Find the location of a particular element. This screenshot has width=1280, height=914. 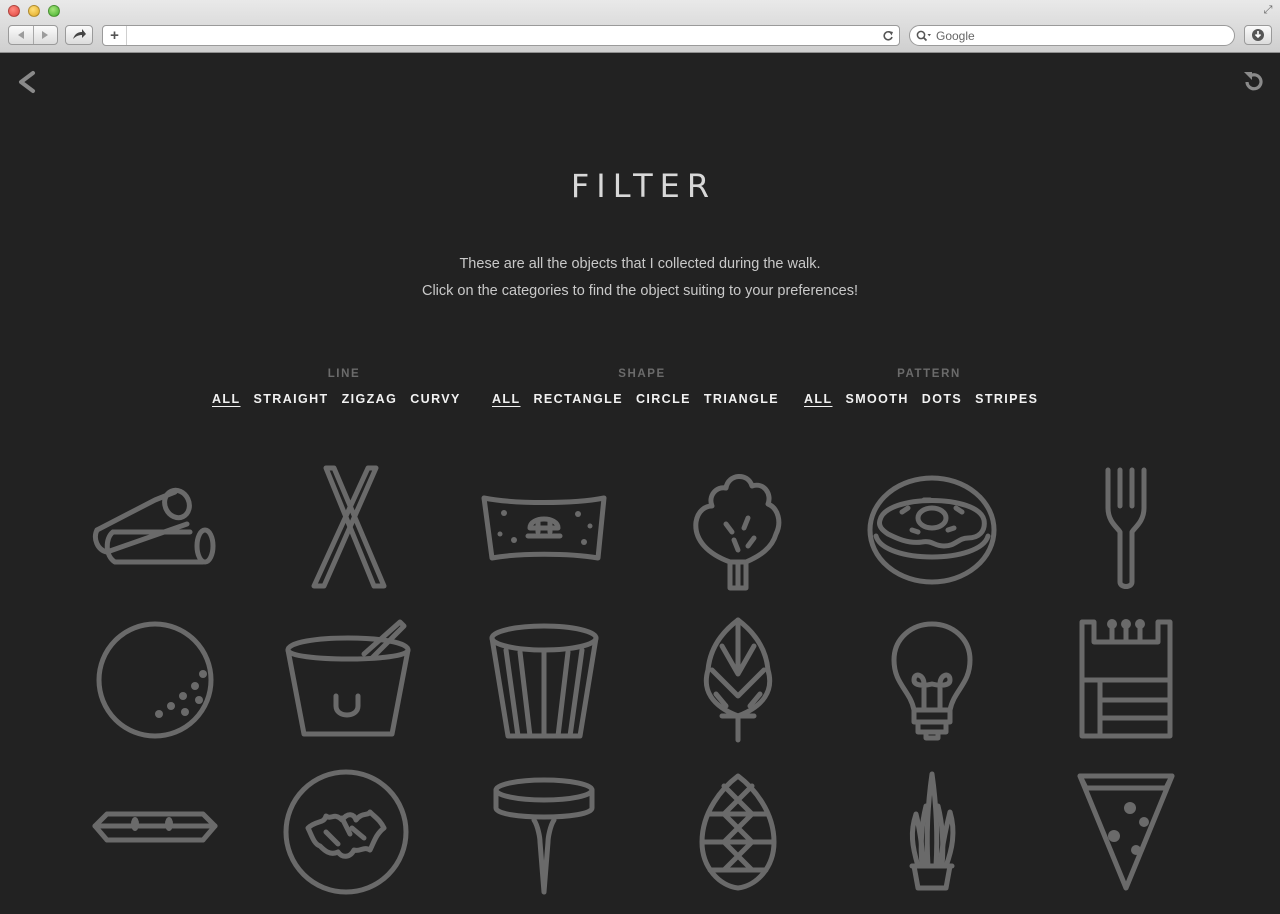

share-button is located at coordinates (79, 35).